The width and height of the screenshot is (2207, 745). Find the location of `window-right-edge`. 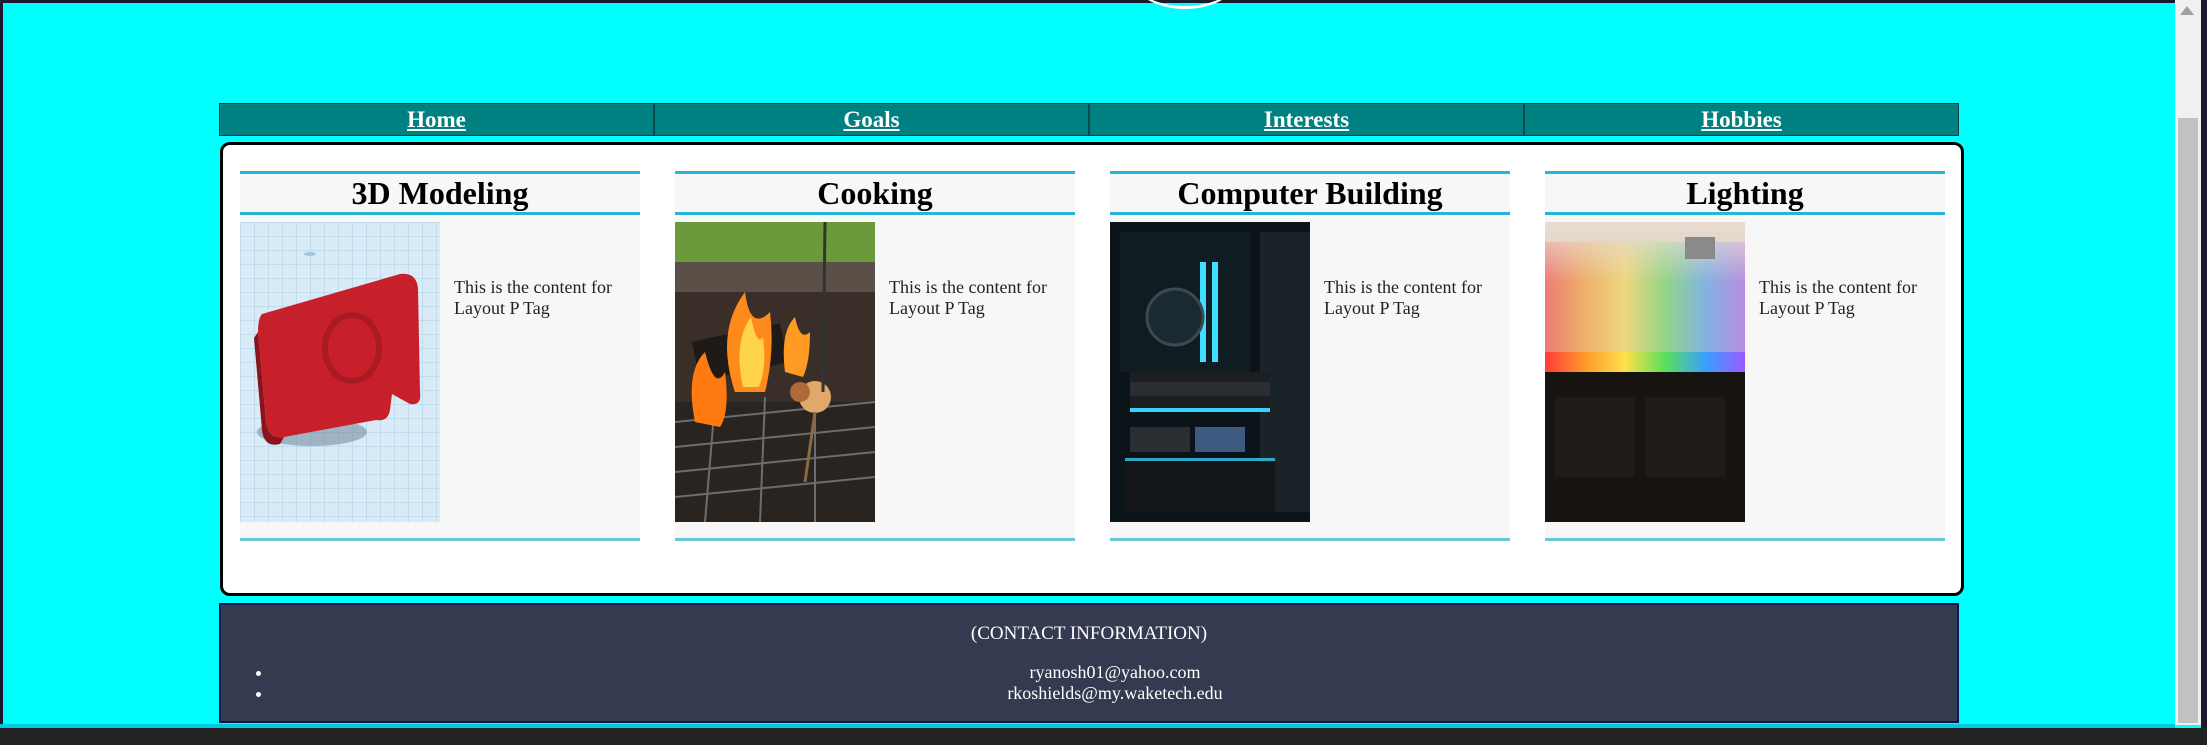

window-right-edge is located at coordinates (2204, 372).